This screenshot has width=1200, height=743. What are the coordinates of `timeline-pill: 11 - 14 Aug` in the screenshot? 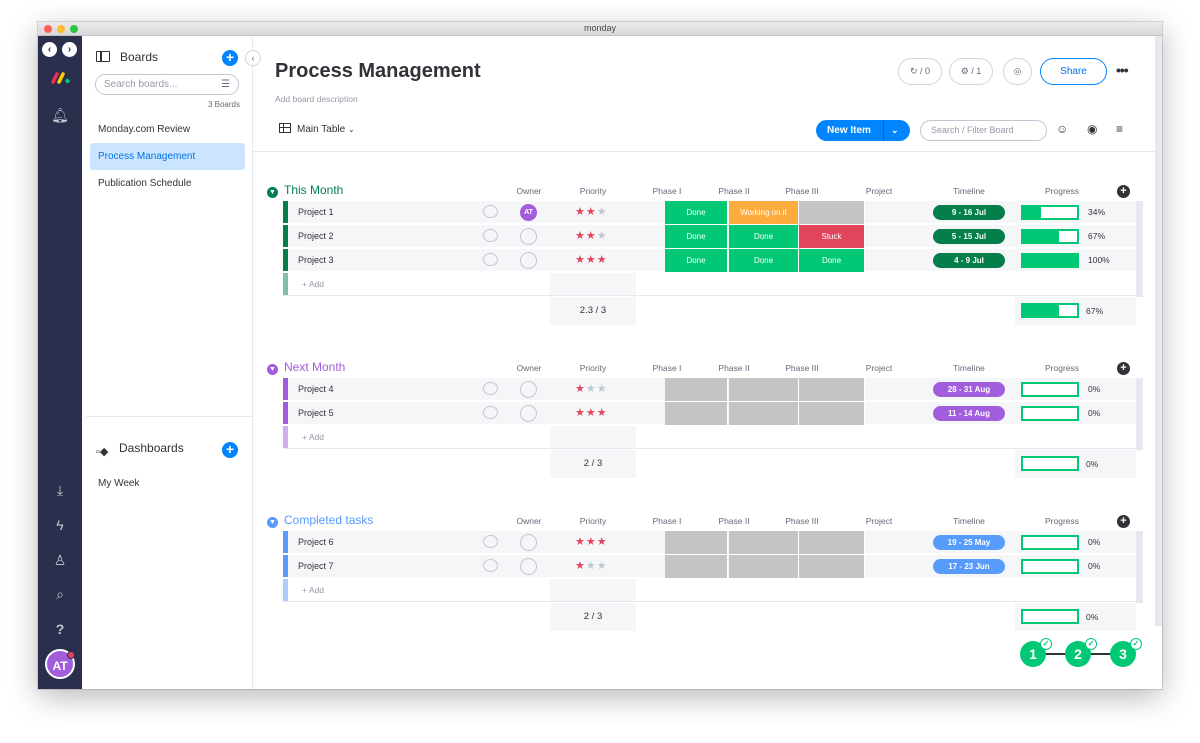 It's located at (969, 413).